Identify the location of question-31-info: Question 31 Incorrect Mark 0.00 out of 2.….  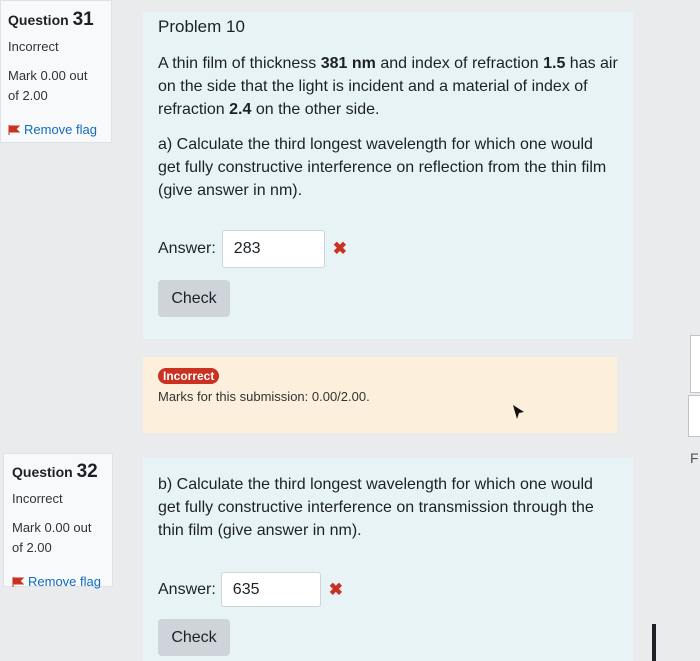
(56, 71).